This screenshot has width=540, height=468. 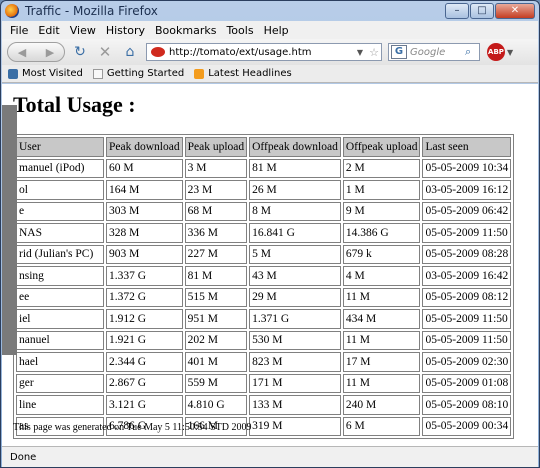 What do you see at coordinates (381, 168) in the screenshot?
I see `table-cell: 2 M` at bounding box center [381, 168].